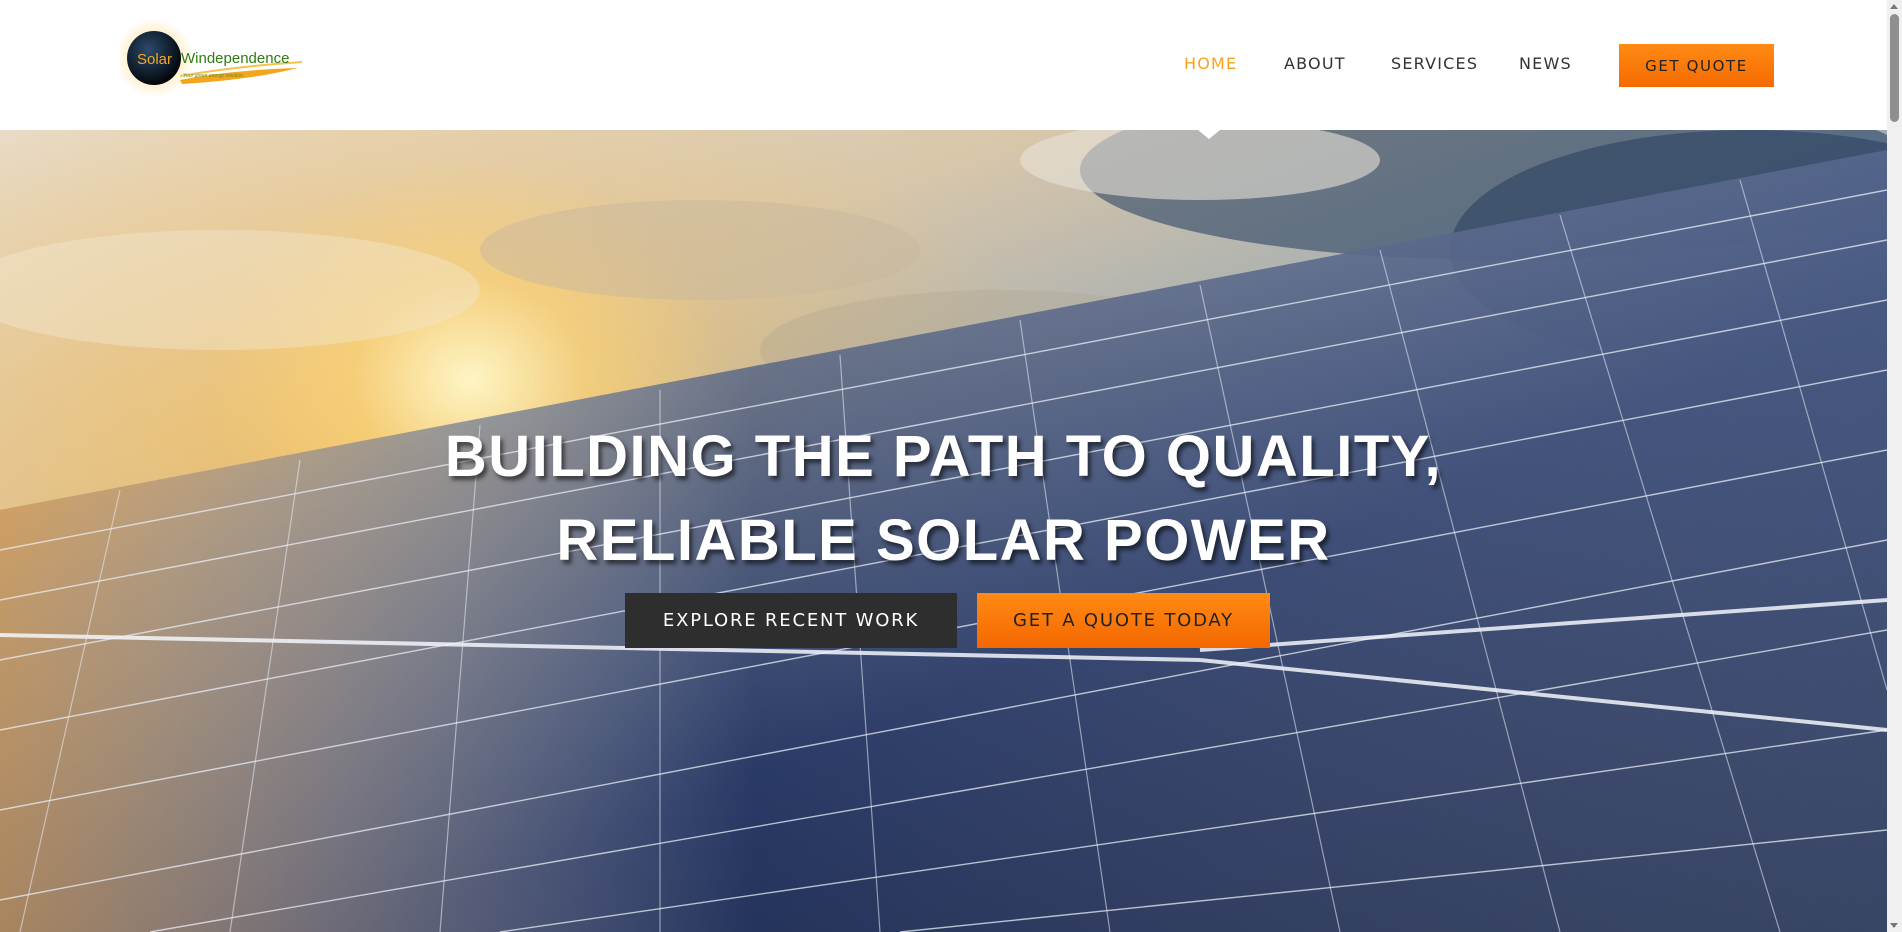 This screenshot has width=1902, height=932. I want to click on active-nav-indicator, so click(1209, 134).